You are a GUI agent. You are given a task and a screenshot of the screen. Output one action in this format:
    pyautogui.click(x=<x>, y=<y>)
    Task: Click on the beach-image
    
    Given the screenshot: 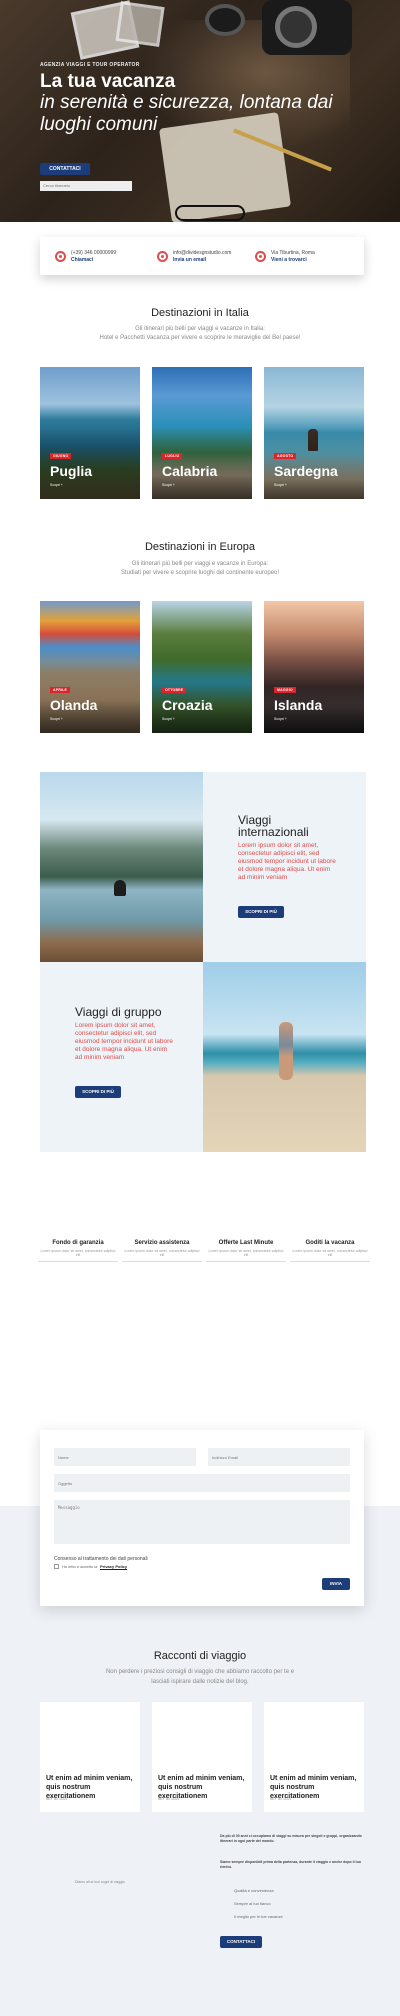 What is the action you would take?
    pyautogui.click(x=284, y=1057)
    